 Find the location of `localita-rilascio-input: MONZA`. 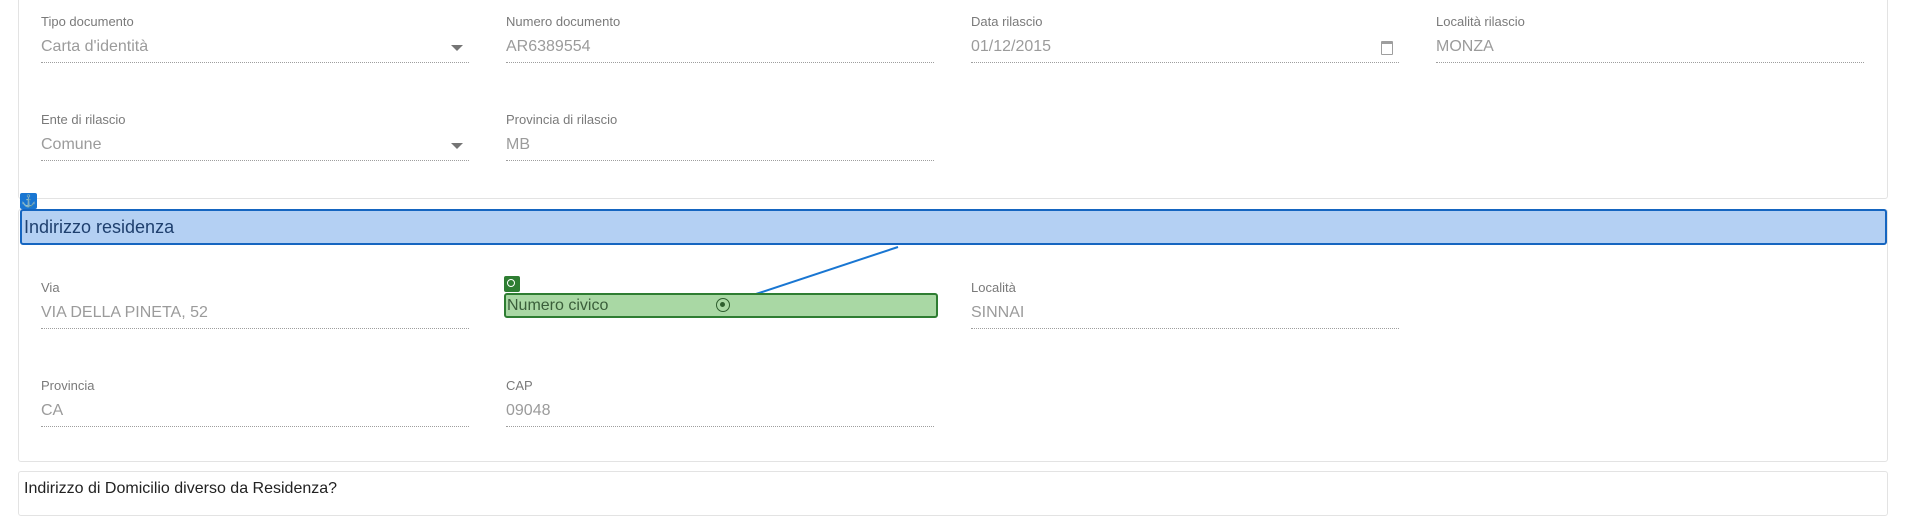

localita-rilascio-input: MONZA is located at coordinates (1650, 49).